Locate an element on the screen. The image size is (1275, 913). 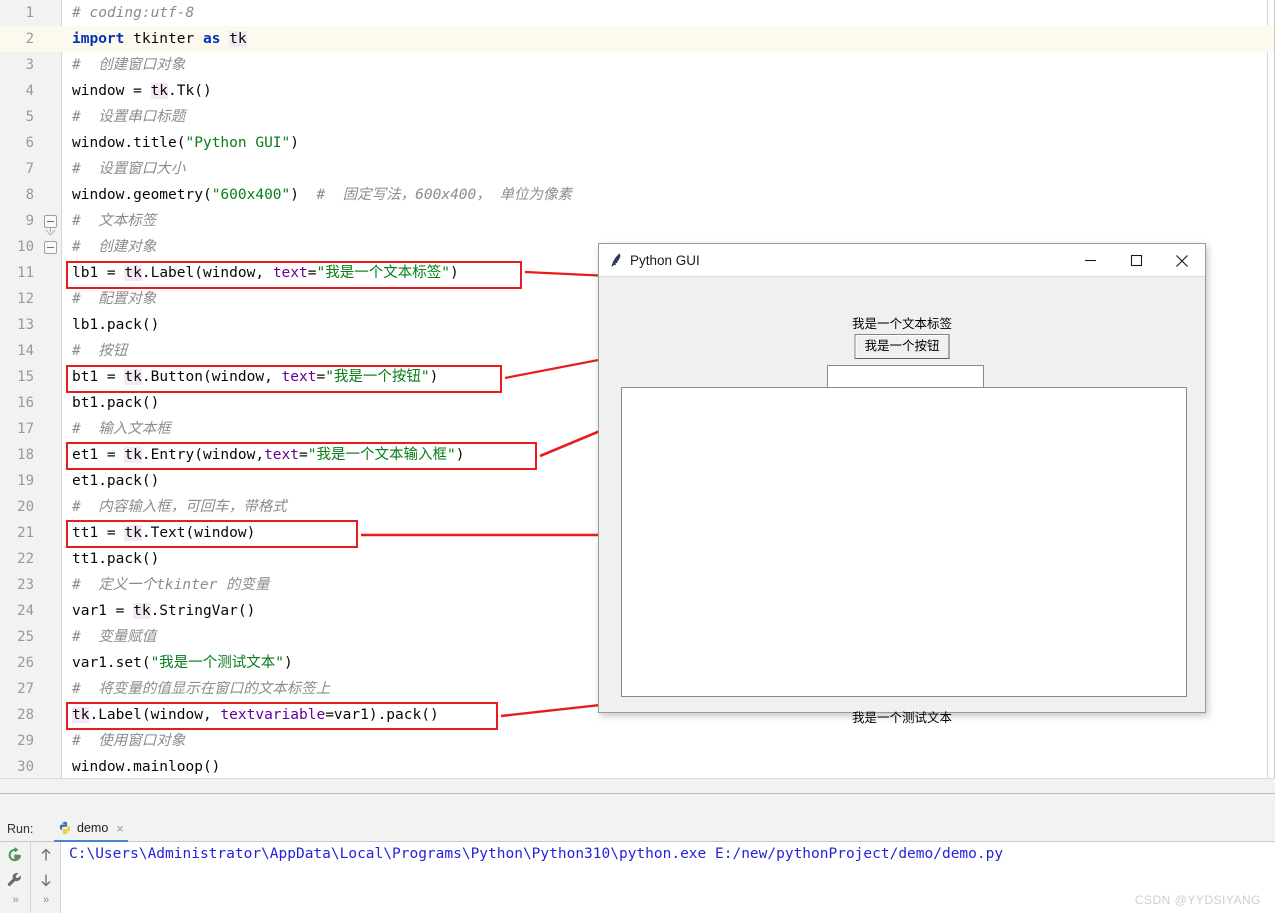
line-number-2: 2 is located at coordinates (29, 39).